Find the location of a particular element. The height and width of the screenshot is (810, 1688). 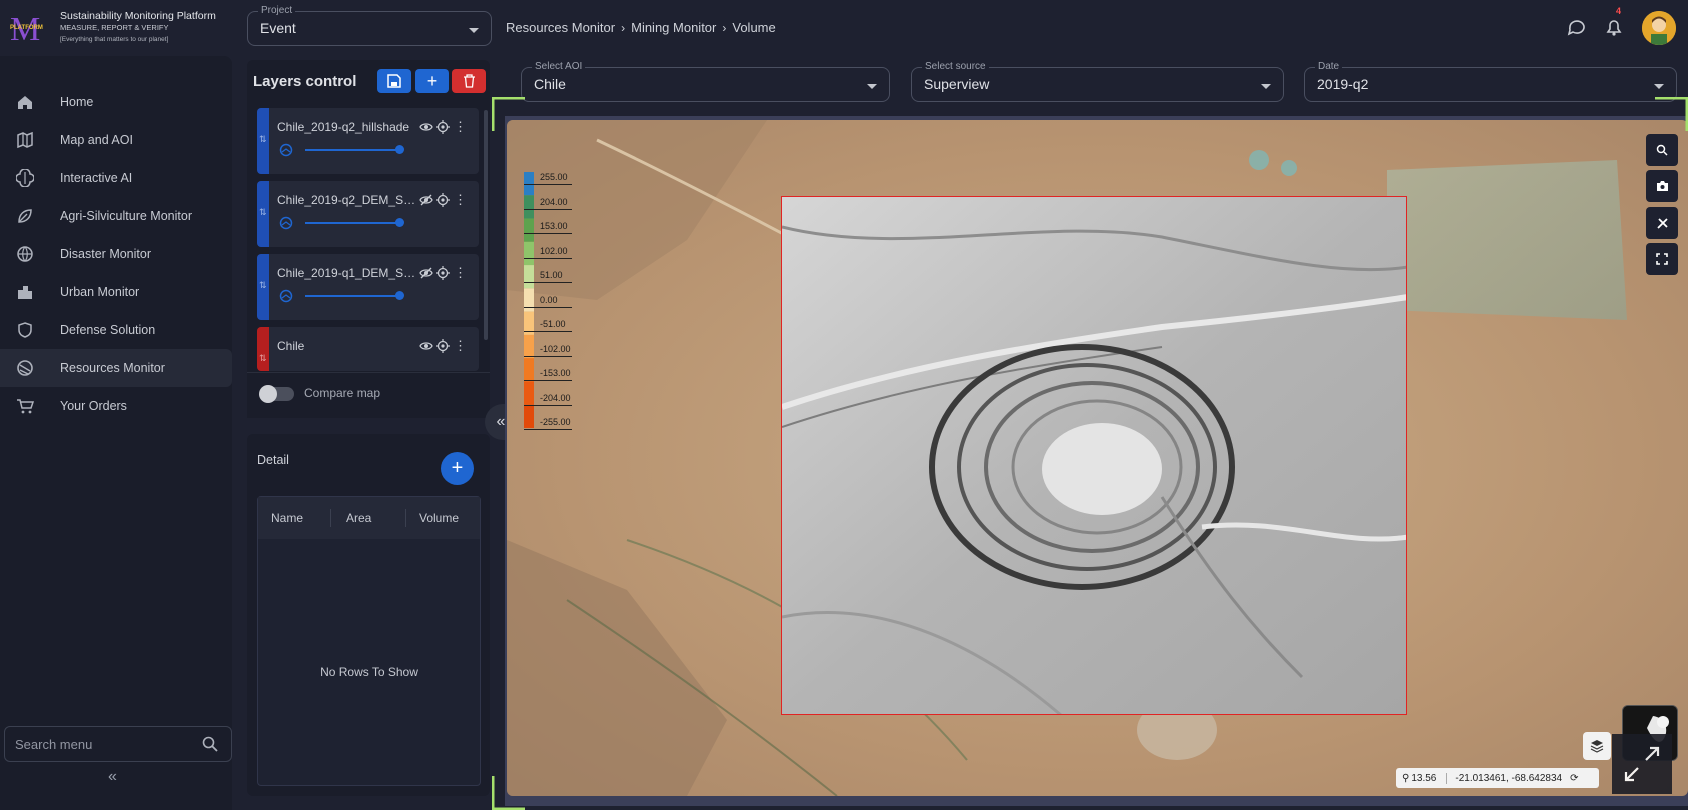

source-select: Select source Superview is located at coordinates (1097, 81).